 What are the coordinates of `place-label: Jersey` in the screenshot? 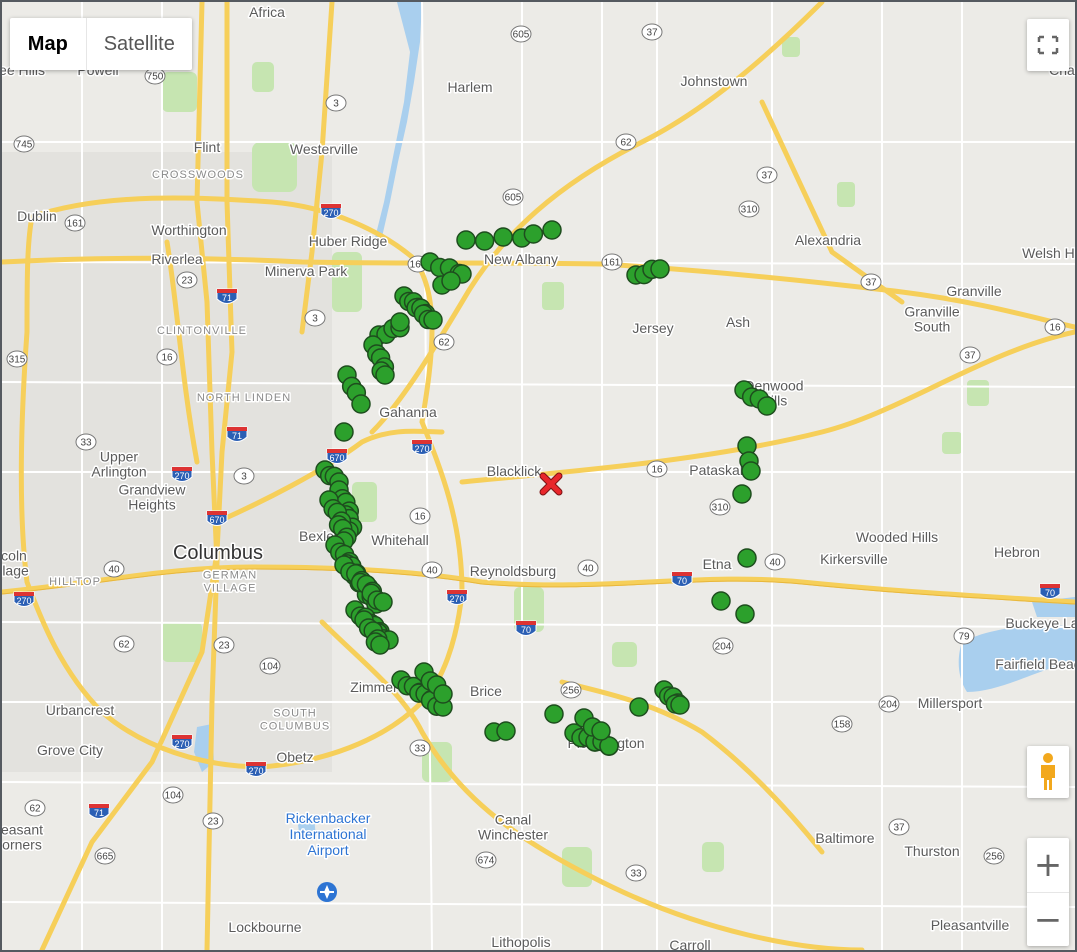 It's located at (652, 328).